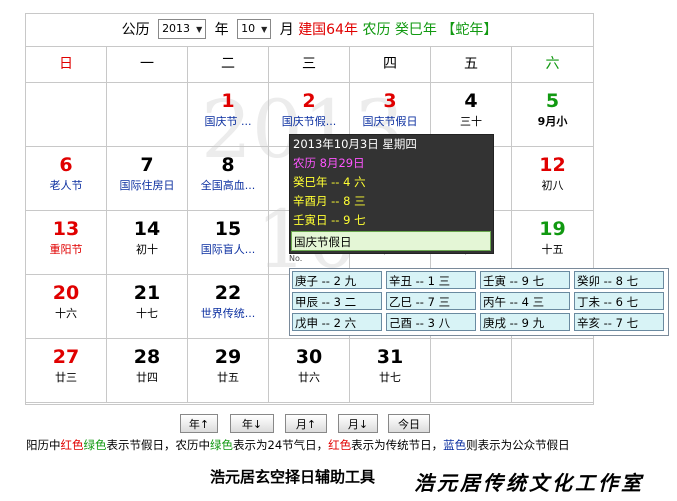  Describe the element at coordinates (431, 301) in the screenshot. I see `hour-ganzhi-cell: 乙巳 -- 7 三` at that location.